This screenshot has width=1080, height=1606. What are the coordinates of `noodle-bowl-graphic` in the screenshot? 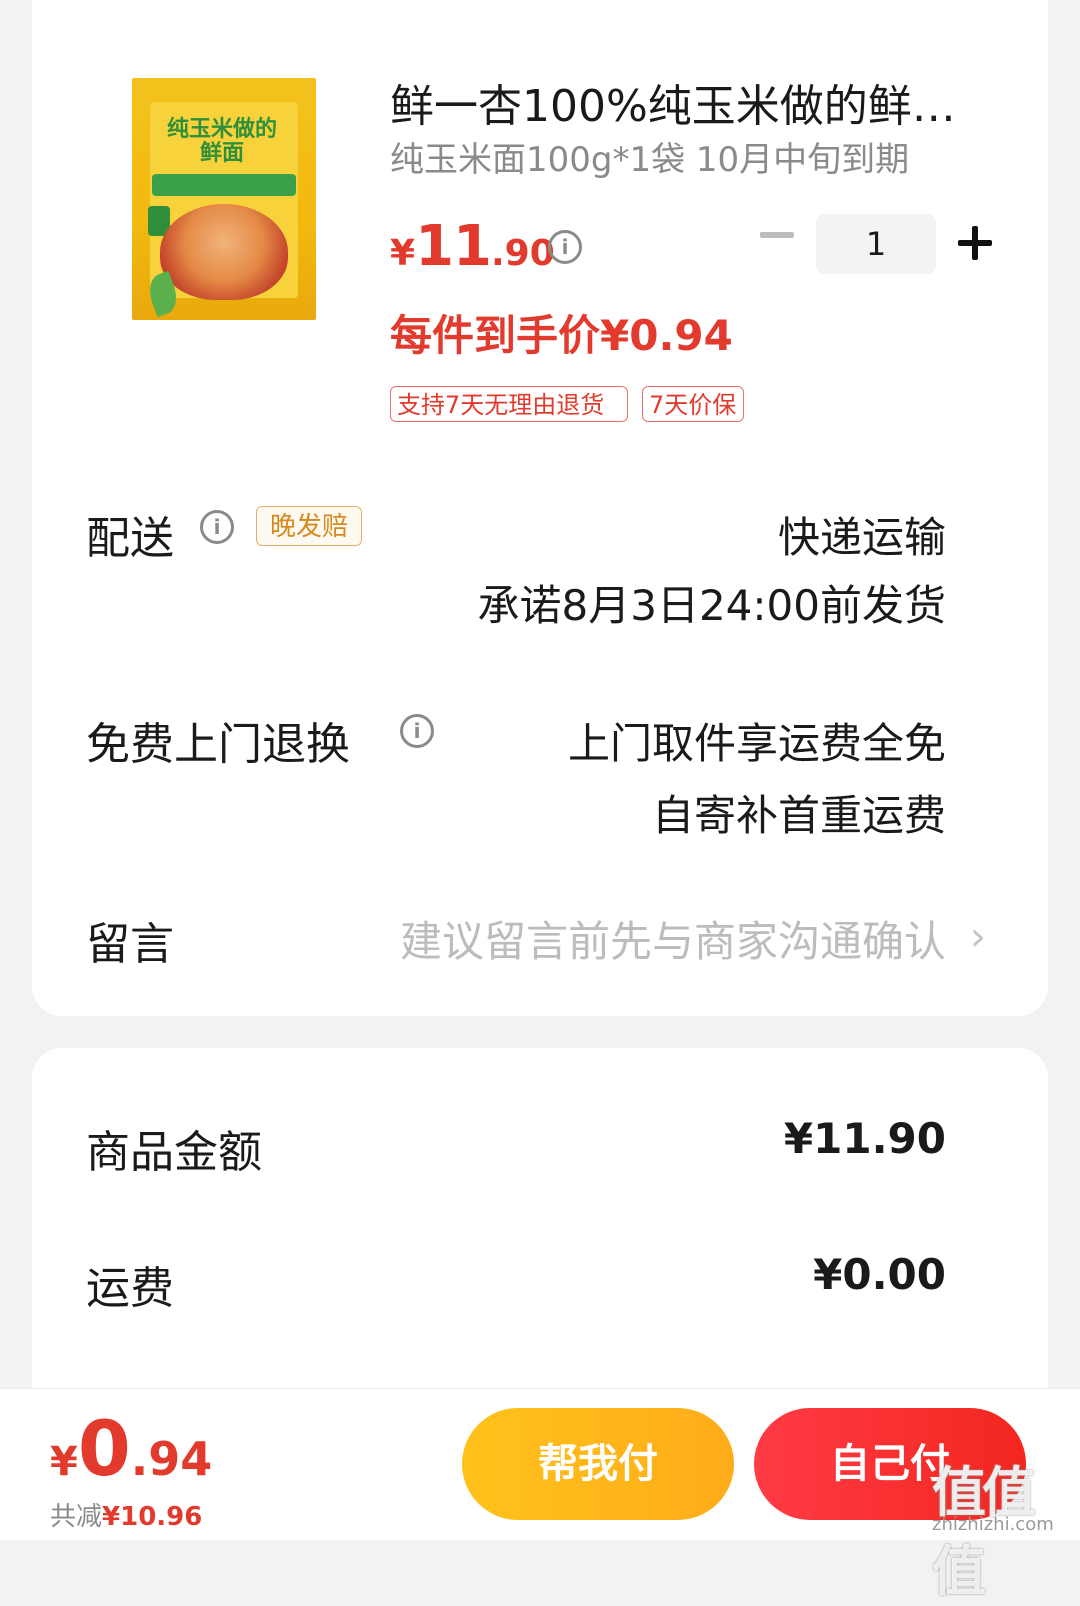 It's located at (224, 252).